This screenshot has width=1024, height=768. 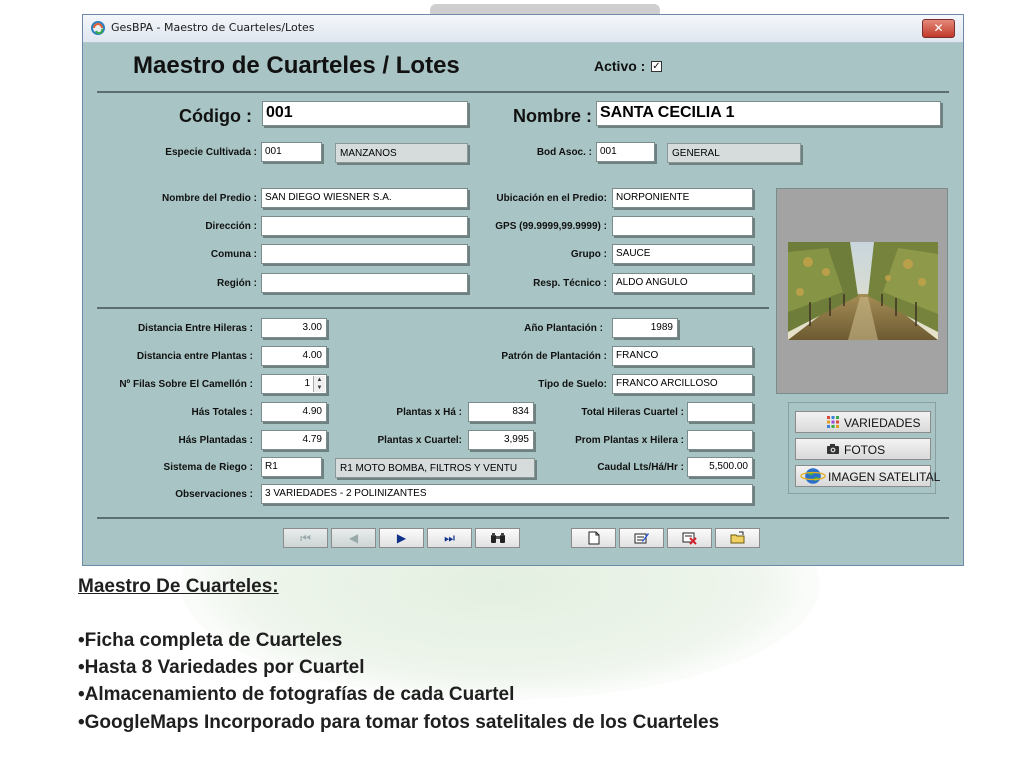 I want to click on obs-label: Observaciones :, so click(x=214, y=494).